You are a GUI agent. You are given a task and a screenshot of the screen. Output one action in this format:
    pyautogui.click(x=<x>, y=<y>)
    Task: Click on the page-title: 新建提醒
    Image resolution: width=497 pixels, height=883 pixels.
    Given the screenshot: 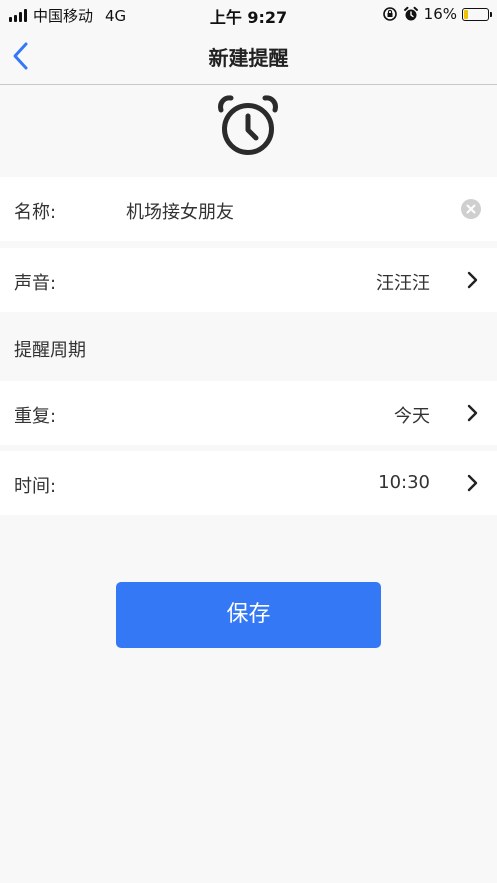 What is the action you would take?
    pyautogui.click(x=248, y=58)
    